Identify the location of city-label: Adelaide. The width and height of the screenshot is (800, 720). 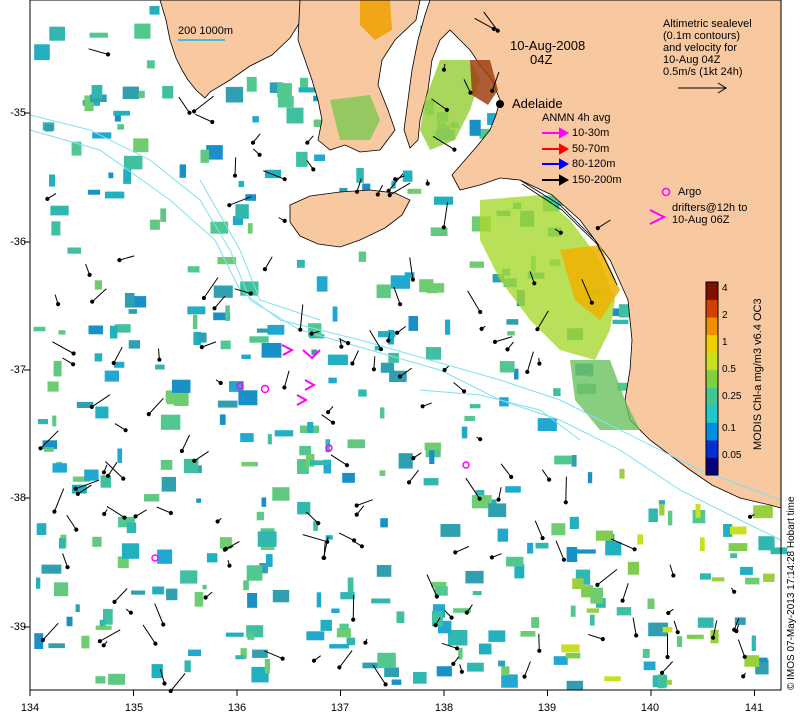
(537, 103).